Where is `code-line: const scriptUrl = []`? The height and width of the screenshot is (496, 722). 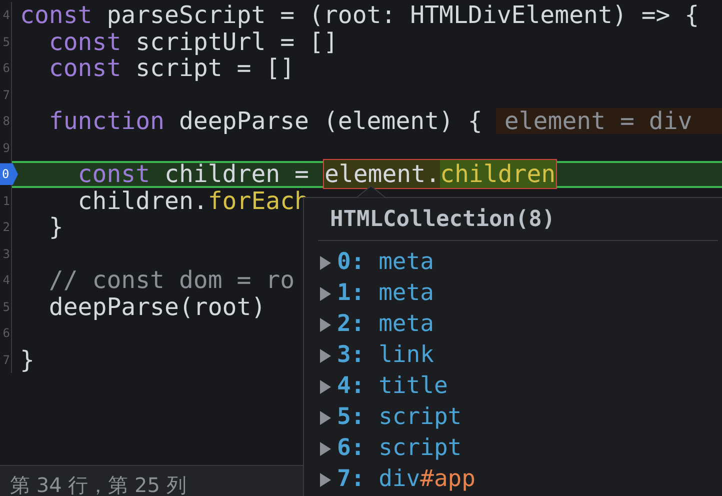 code-line: const scriptUrl = [] is located at coordinates (193, 41).